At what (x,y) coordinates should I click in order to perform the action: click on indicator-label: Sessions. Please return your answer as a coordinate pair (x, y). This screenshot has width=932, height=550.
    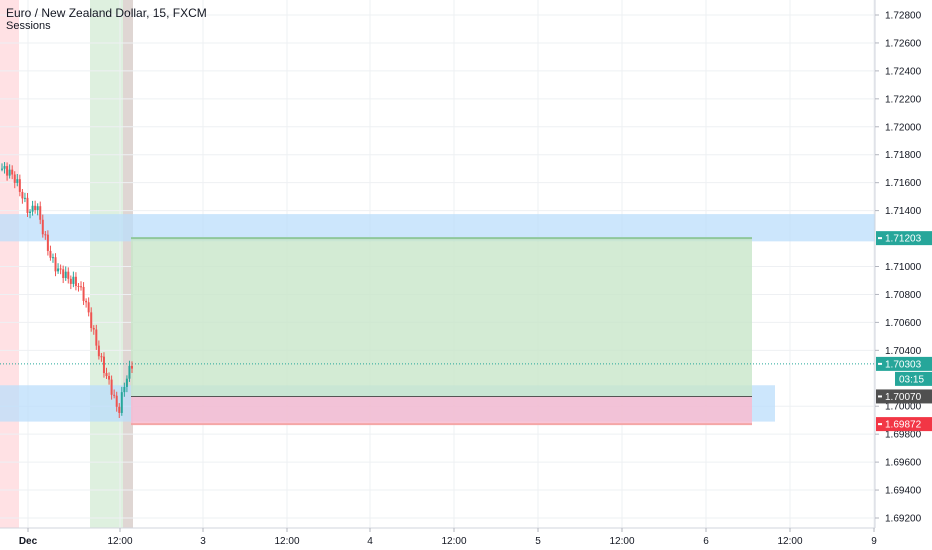
    Looking at the image, I should click on (28, 26).